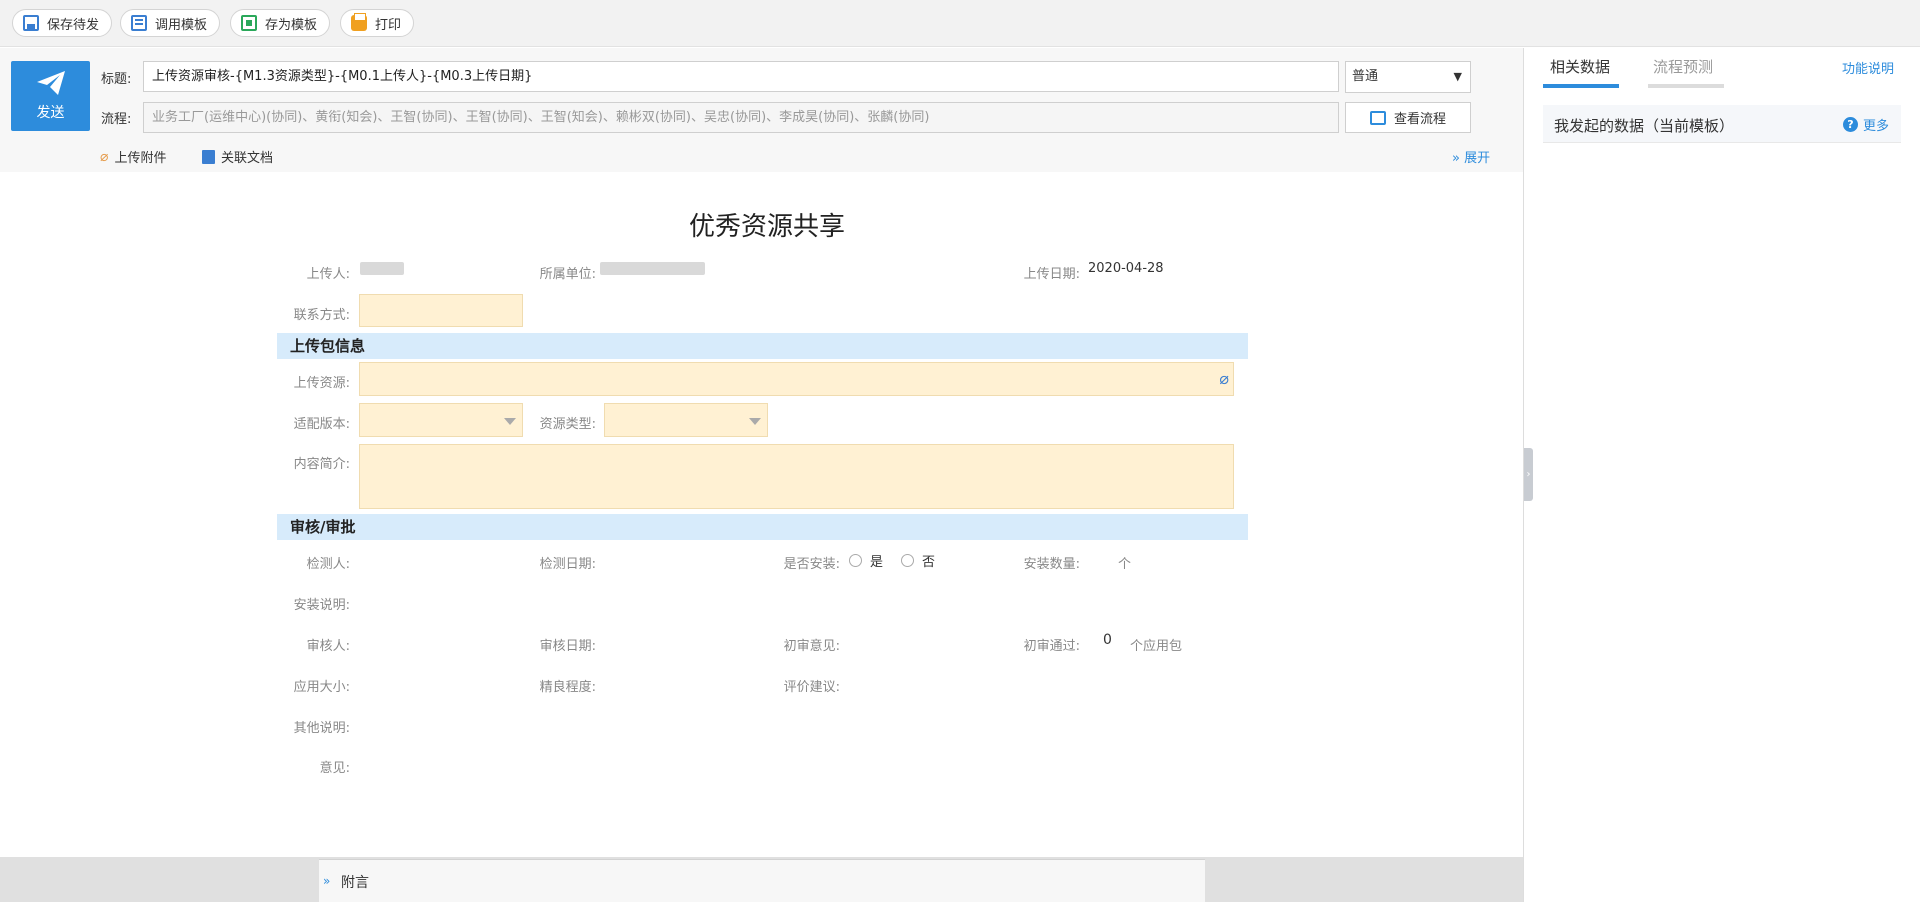  What do you see at coordinates (1683, 66) in the screenshot?
I see `tab-flow-forecast: 流程预测` at bounding box center [1683, 66].